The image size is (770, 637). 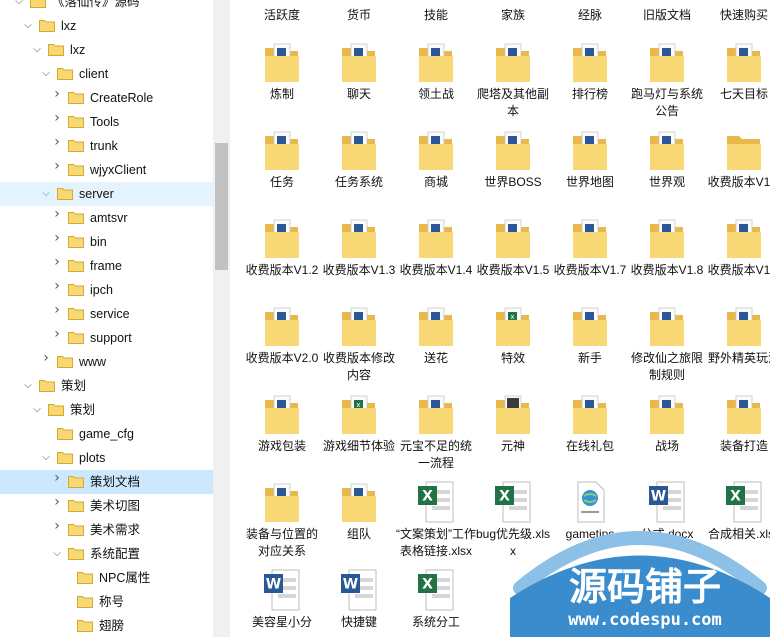 I want to click on tree-item: › amtsvr, so click(x=106, y=218).